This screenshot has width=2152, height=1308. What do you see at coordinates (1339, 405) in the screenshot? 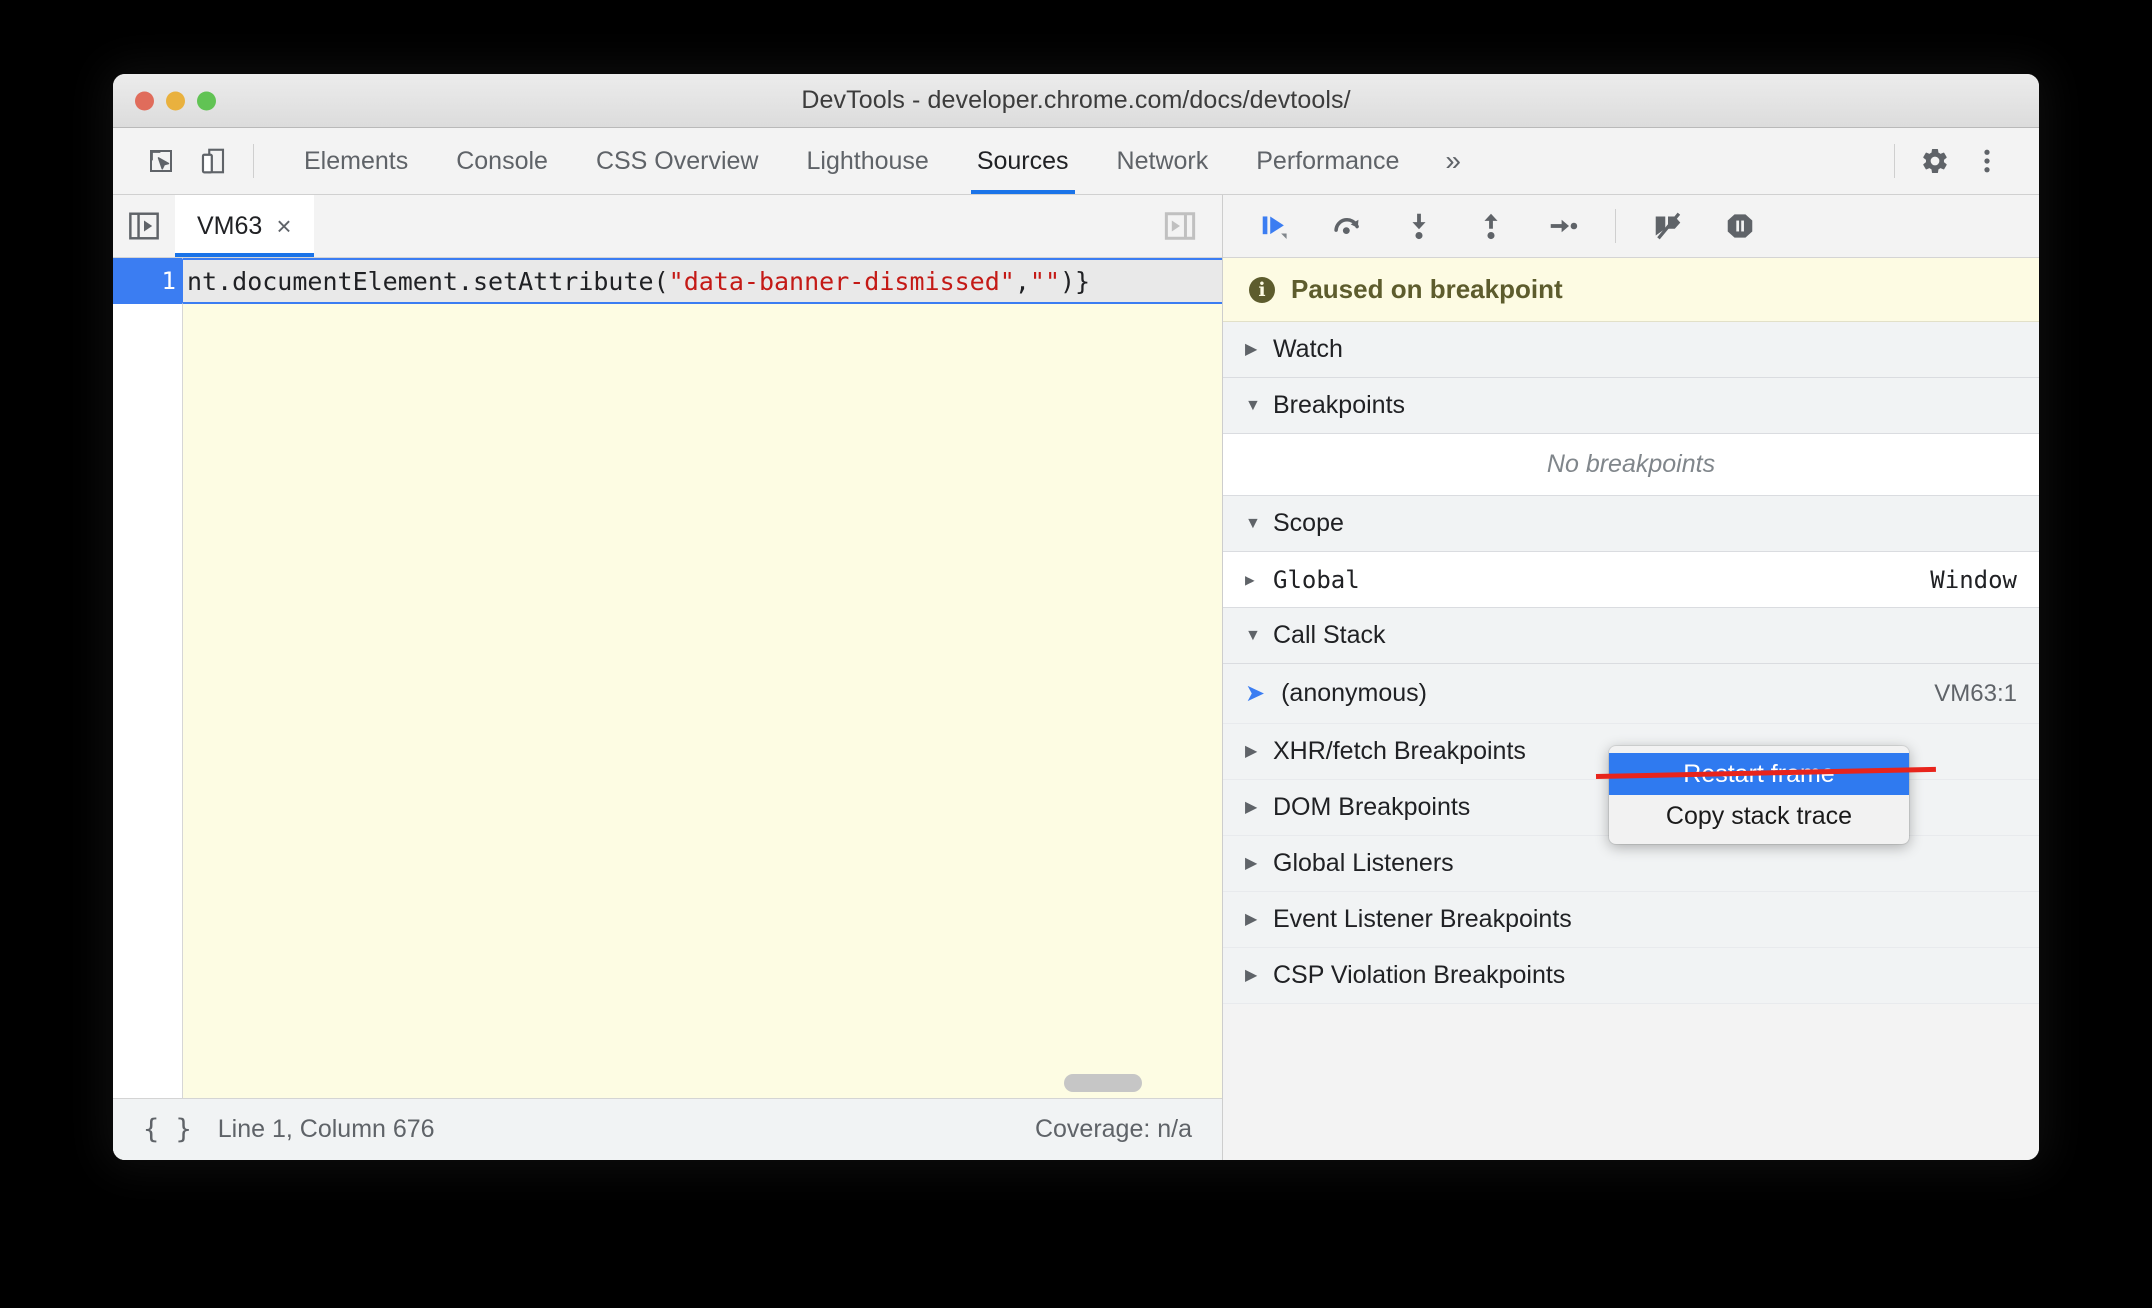
I see `section-label: Breakpoints` at bounding box center [1339, 405].